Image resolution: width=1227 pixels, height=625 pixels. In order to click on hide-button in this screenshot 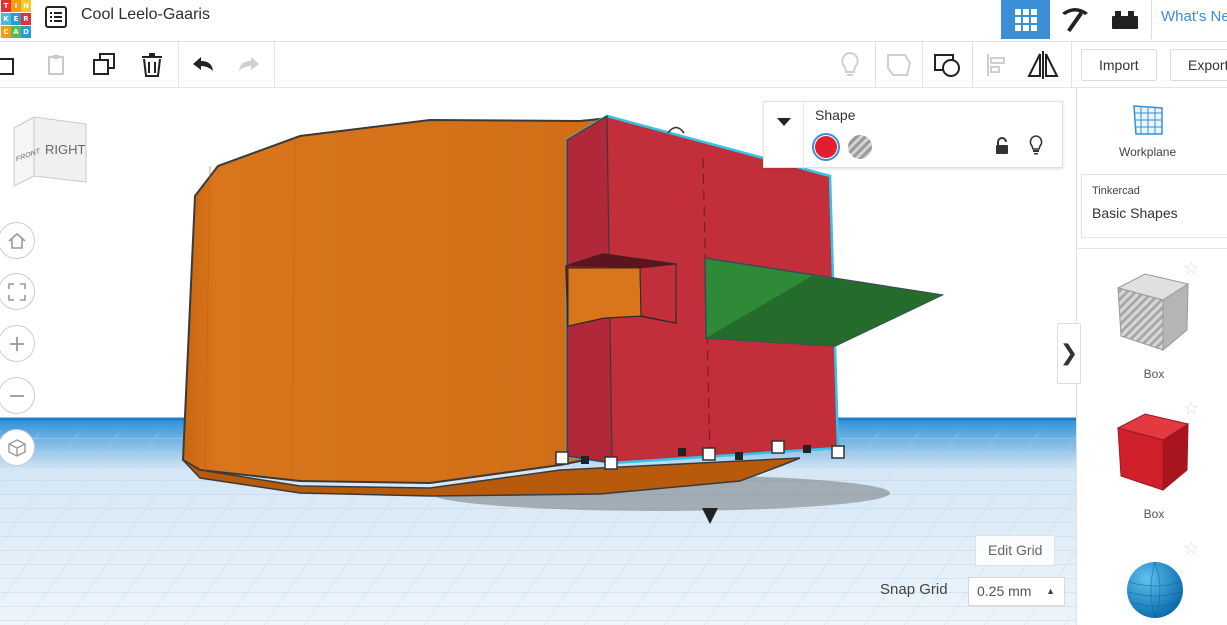, I will do `click(899, 65)`.